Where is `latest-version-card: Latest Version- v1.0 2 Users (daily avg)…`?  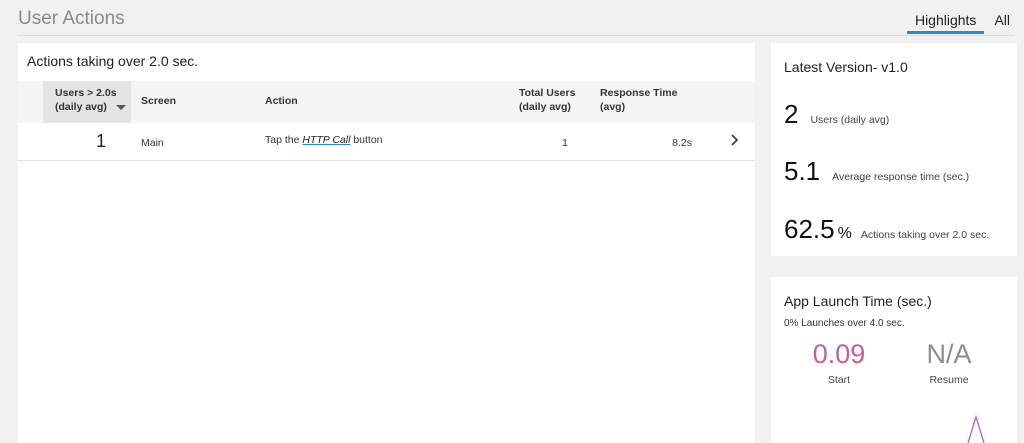 latest-version-card: Latest Version- v1.0 2 Users (daily avg)… is located at coordinates (894, 149).